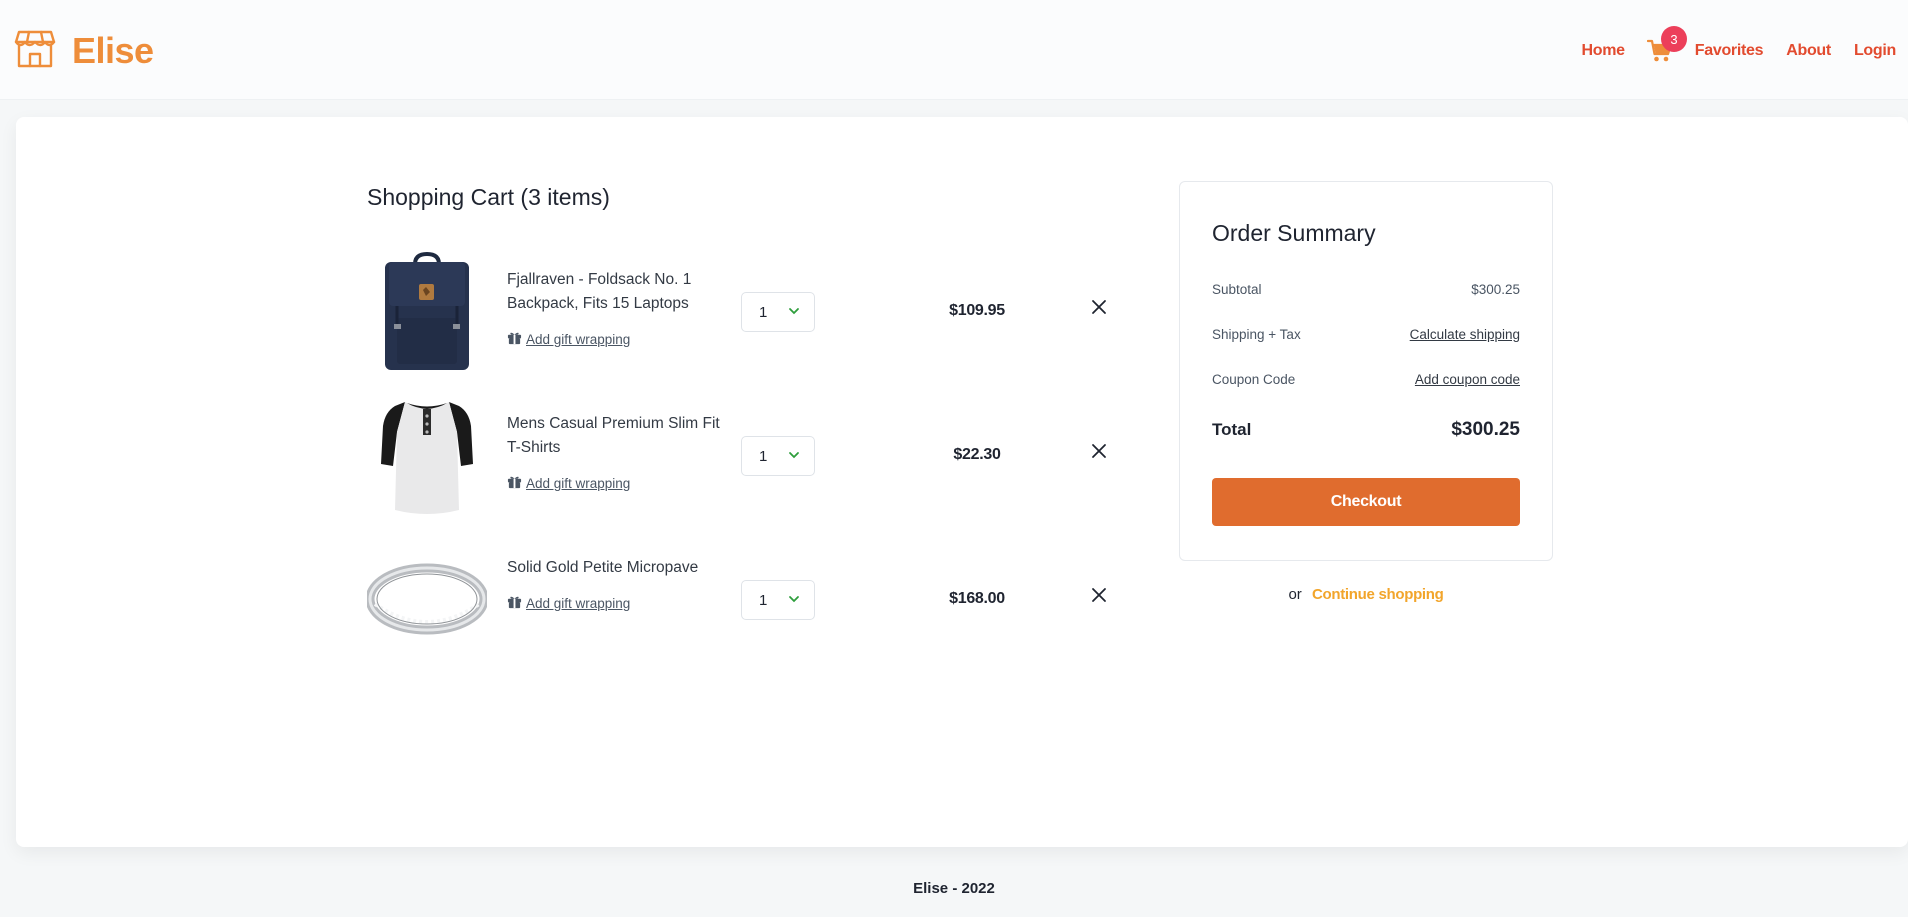 Image resolution: width=1908 pixels, height=917 pixels. I want to click on site-header: Elise Home 3 Favorites About Login, so click(954, 50).